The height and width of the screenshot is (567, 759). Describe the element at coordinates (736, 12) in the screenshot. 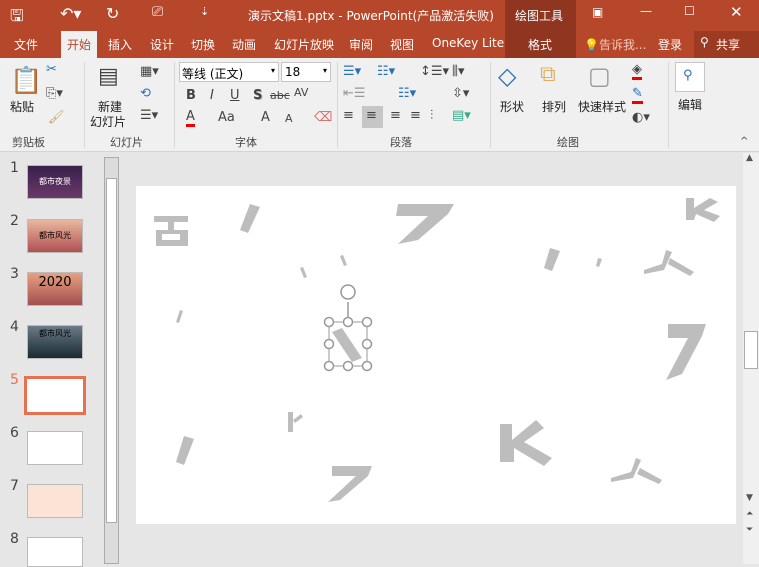

I see `close-icon: ✕` at that location.